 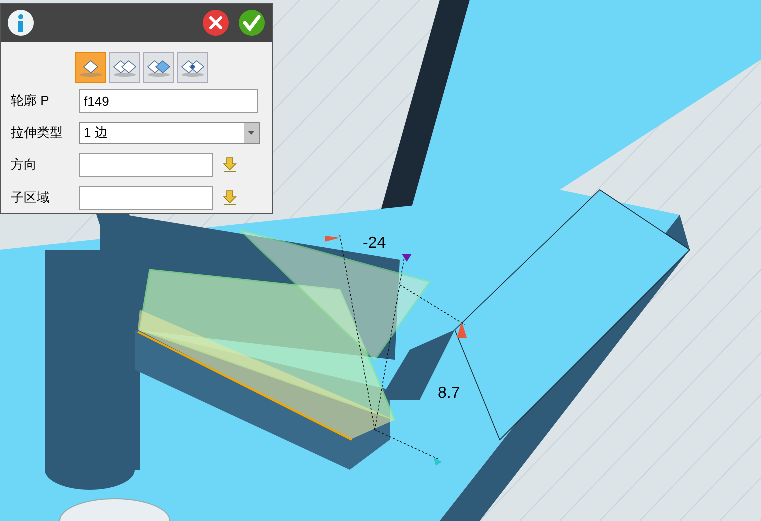 I want to click on field-label: 方向, so click(x=24, y=165).